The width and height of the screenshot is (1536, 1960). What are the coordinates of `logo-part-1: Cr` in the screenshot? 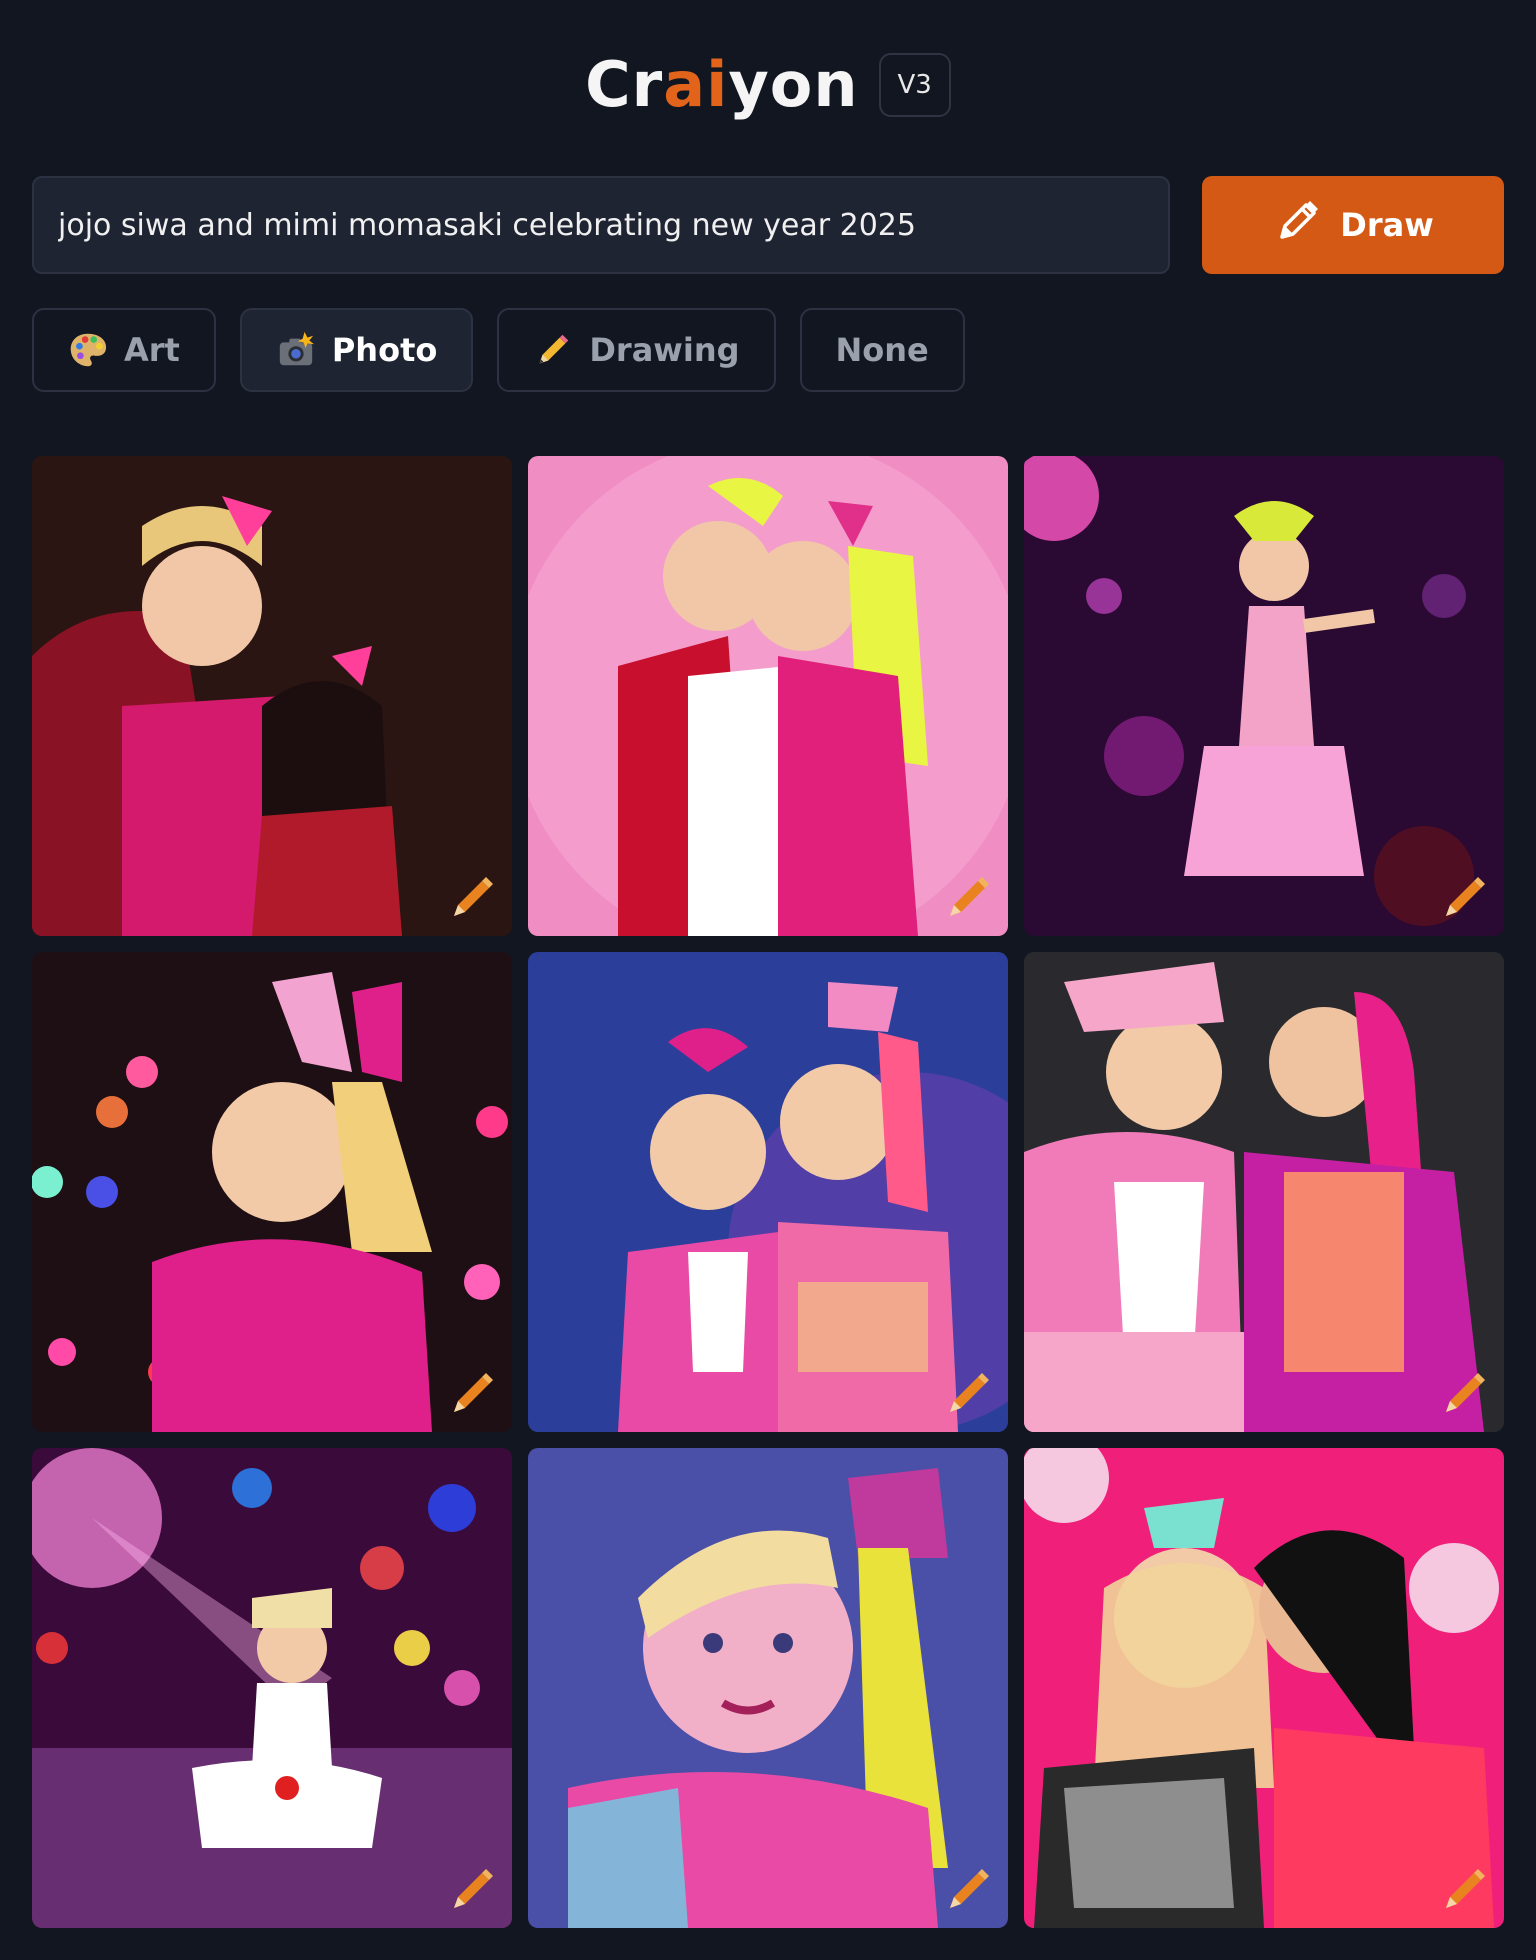 It's located at (624, 84).